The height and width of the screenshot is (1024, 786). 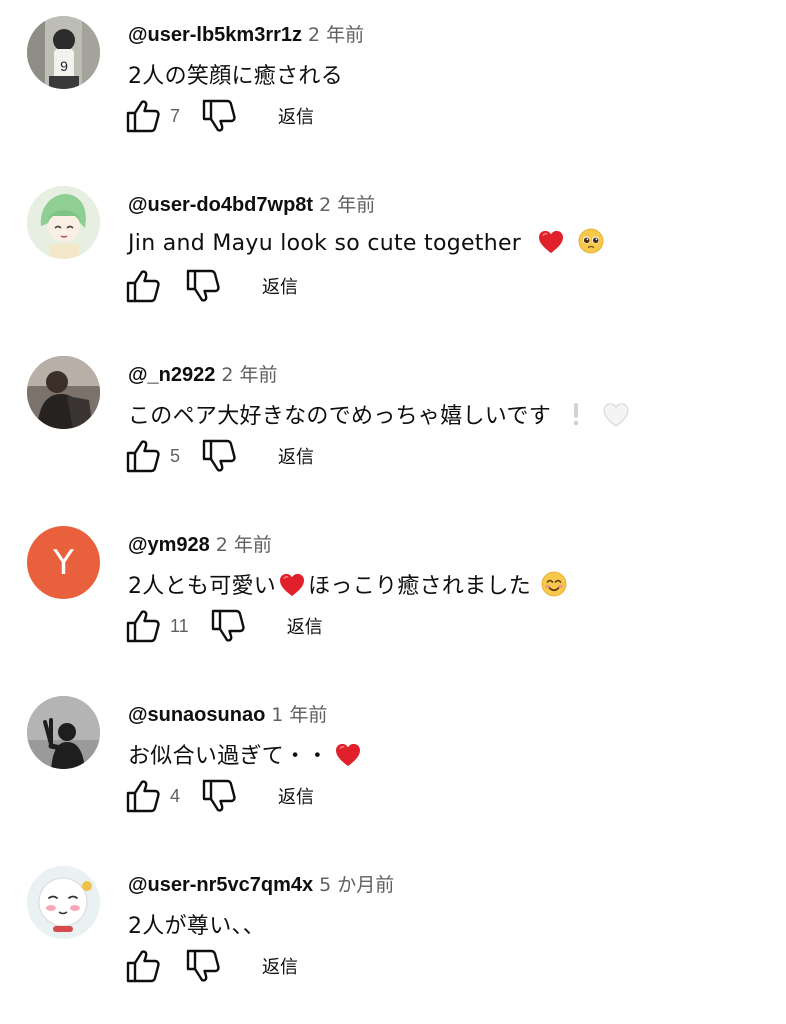 I want to click on comment-text-wrap: お似合い過ぎて・・, so click(x=246, y=754).